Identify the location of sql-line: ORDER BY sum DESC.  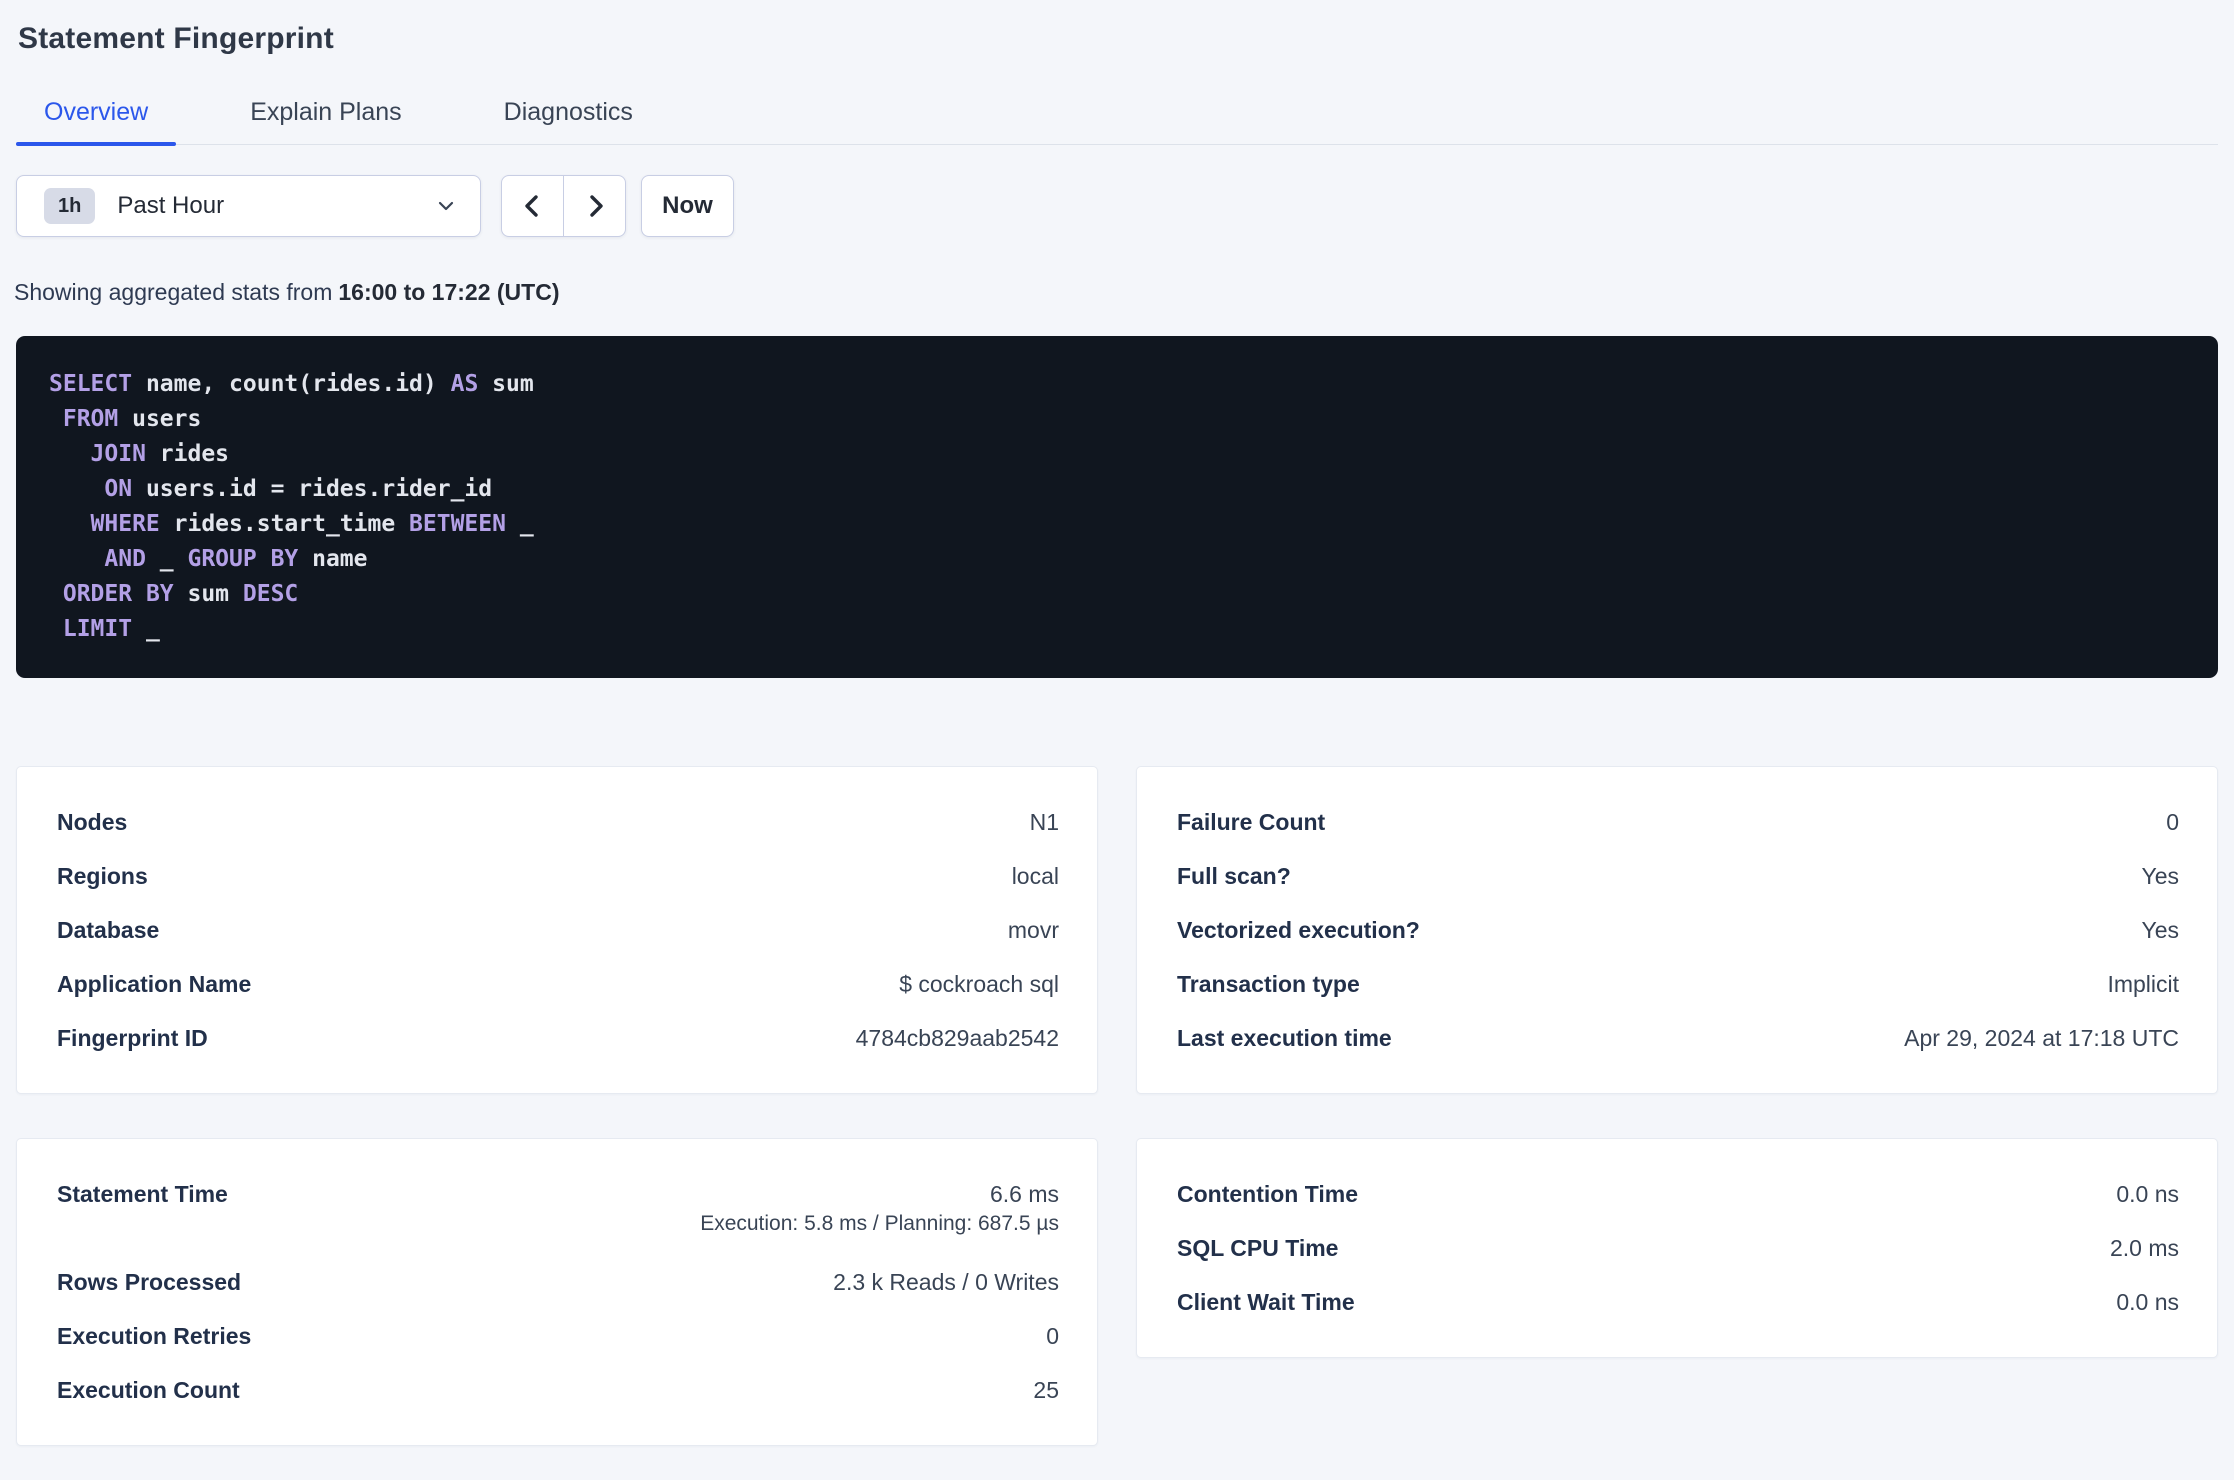
(180, 594).